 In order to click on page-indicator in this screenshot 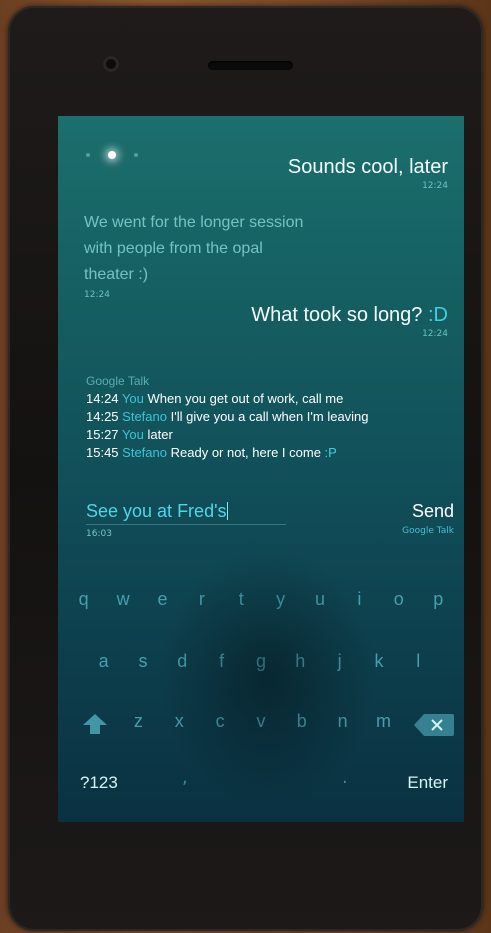, I will do `click(112, 155)`.